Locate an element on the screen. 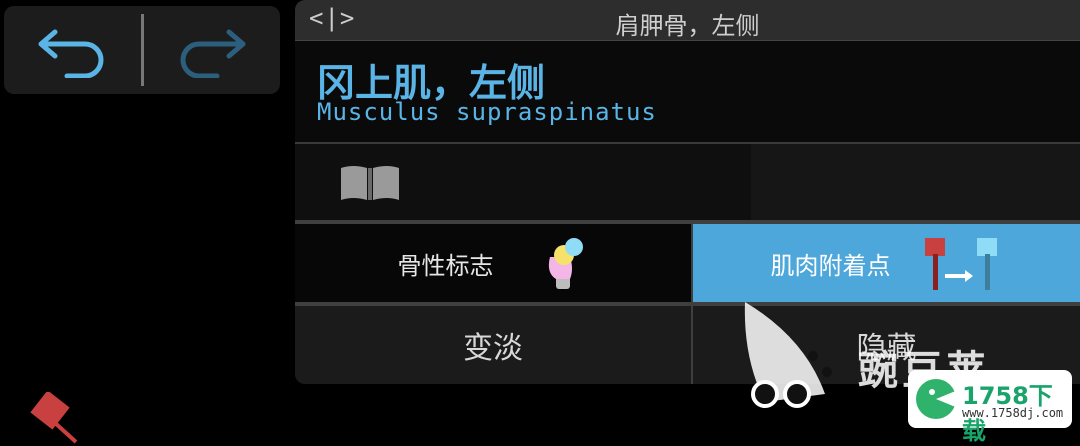 This screenshot has width=1080, height=446. undo-redo-toolbar is located at coordinates (142, 50).